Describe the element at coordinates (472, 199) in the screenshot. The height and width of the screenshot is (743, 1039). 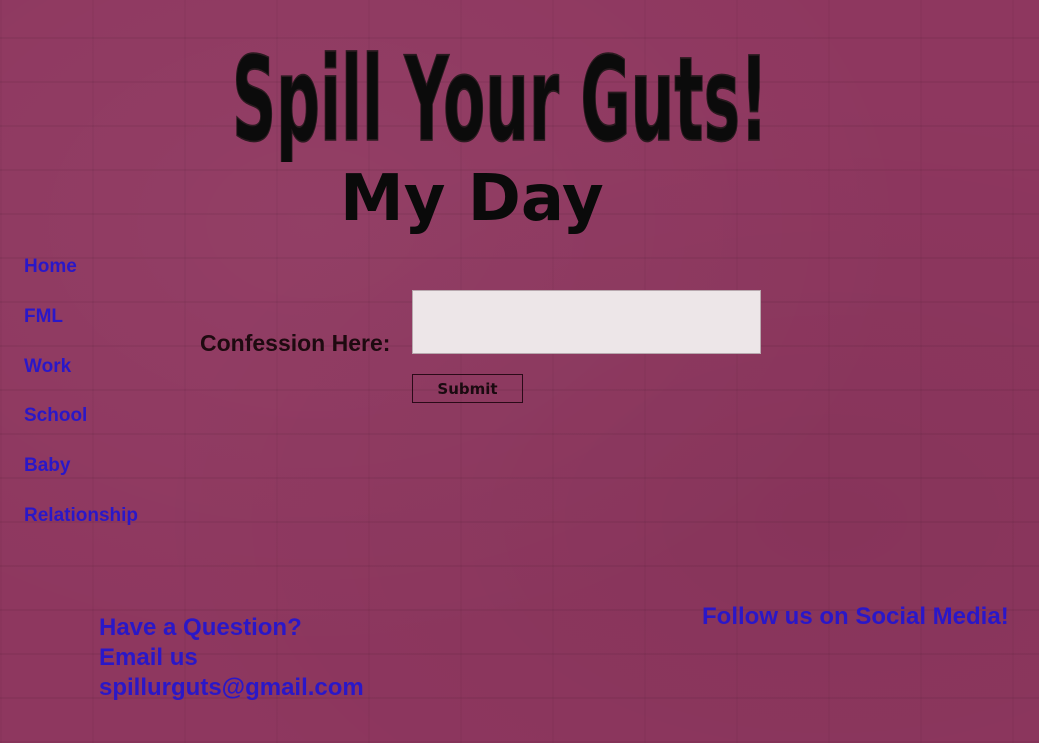
I see `page-title: My Day` at that location.